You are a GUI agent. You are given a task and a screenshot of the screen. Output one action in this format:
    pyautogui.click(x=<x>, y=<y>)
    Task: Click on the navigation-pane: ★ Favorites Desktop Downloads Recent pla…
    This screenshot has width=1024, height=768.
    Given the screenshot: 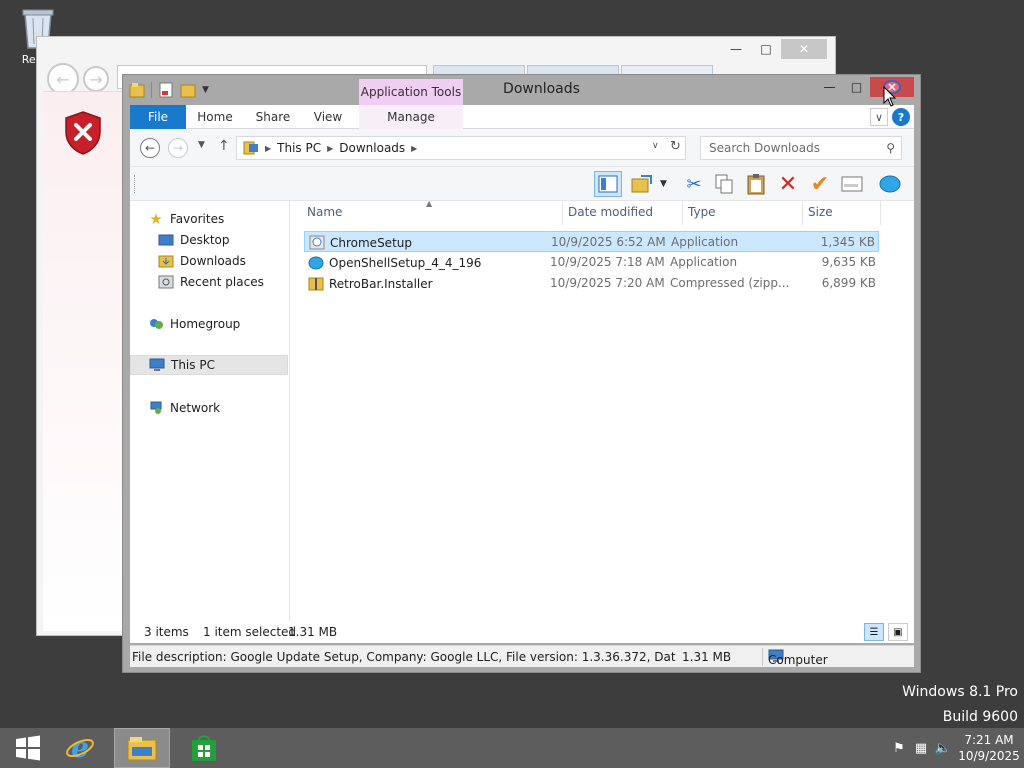 What is the action you would take?
    pyautogui.click(x=210, y=421)
    